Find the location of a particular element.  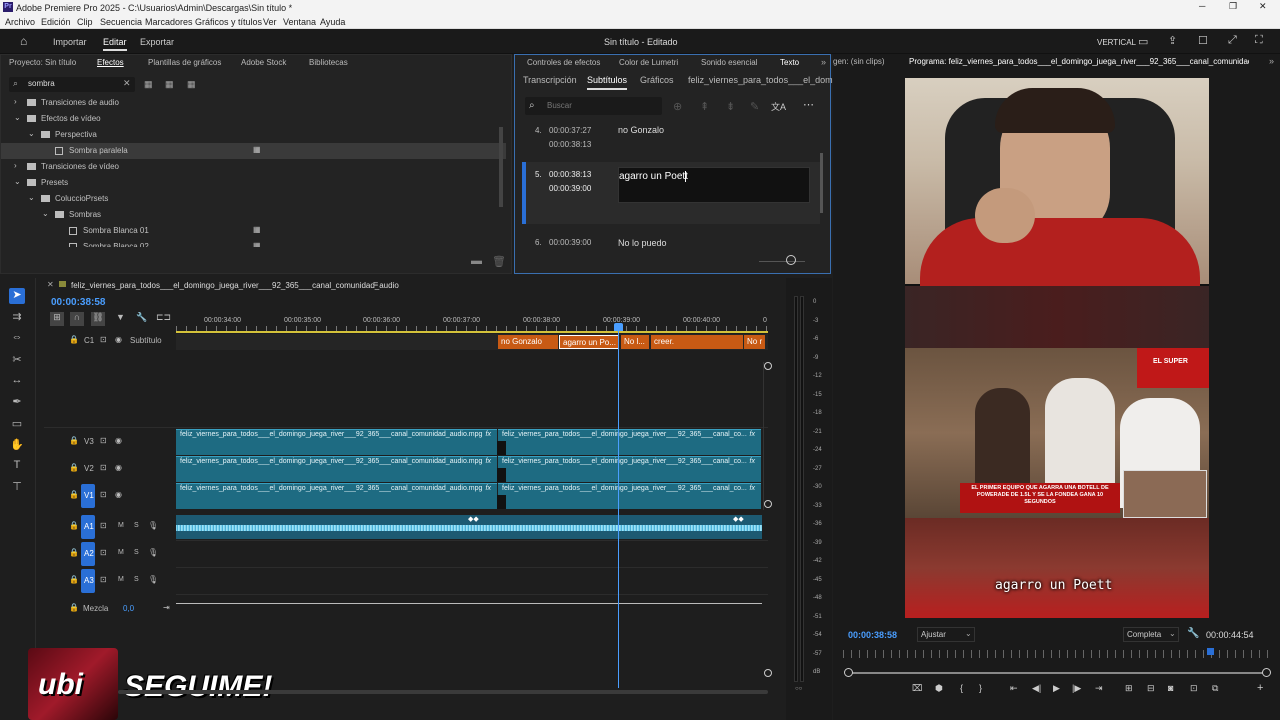

merge-up-icon: ⇞ is located at coordinates (704, 106).